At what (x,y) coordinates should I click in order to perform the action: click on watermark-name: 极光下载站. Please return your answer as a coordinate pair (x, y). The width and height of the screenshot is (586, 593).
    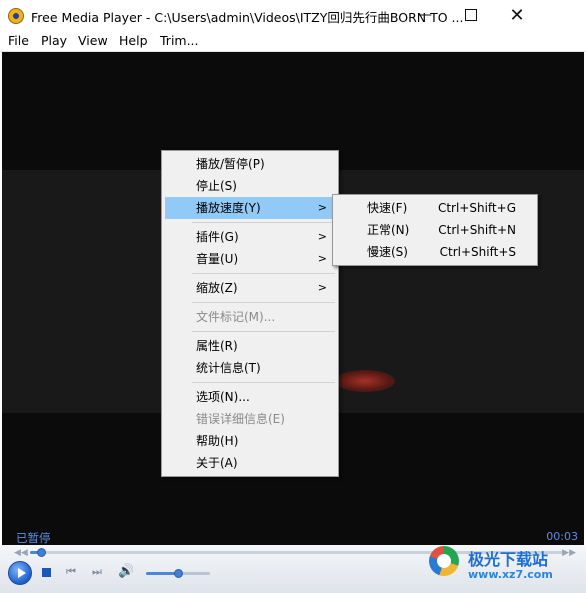
    Looking at the image, I should click on (508, 559).